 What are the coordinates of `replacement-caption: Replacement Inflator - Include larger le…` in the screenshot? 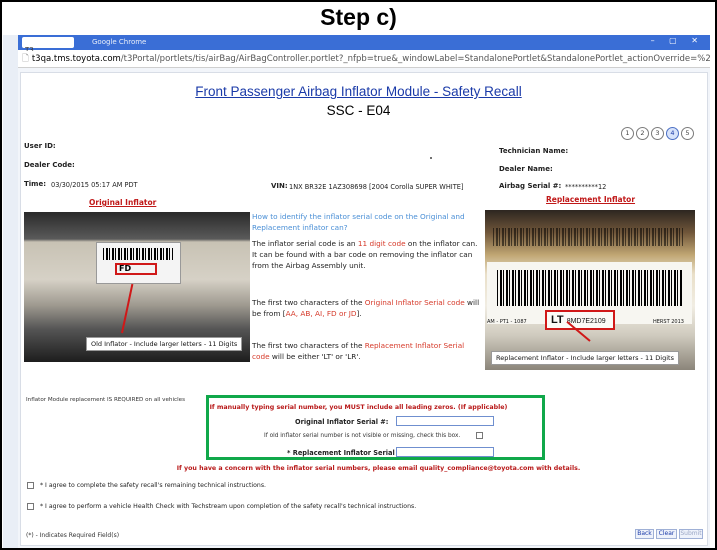 It's located at (585, 358).